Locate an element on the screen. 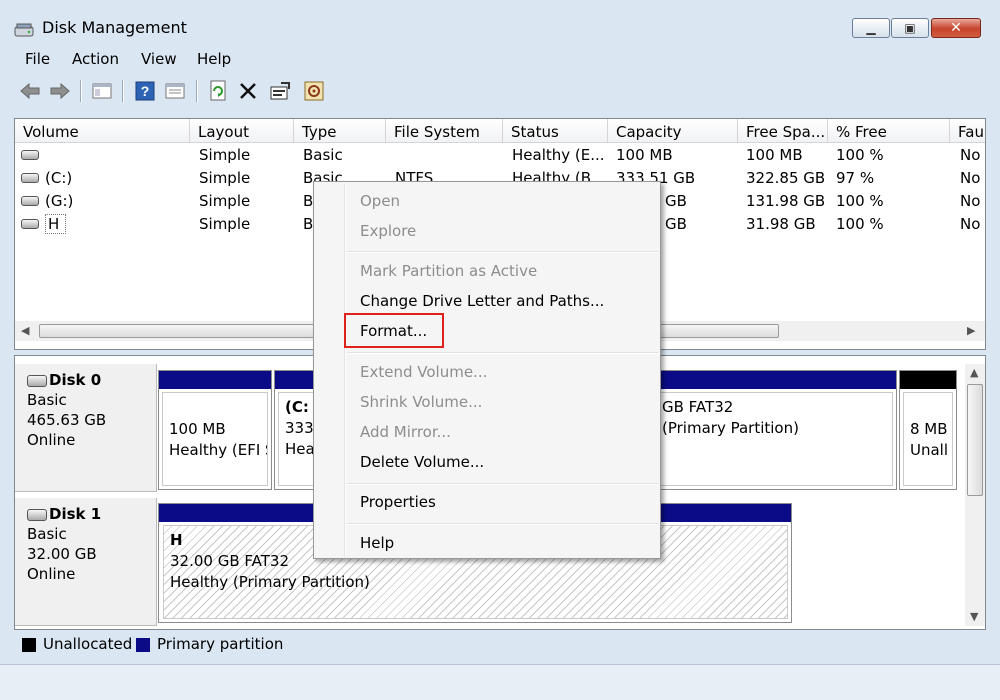 This screenshot has height=700, width=1000. column-header-volume: Volume is located at coordinates (102, 131).